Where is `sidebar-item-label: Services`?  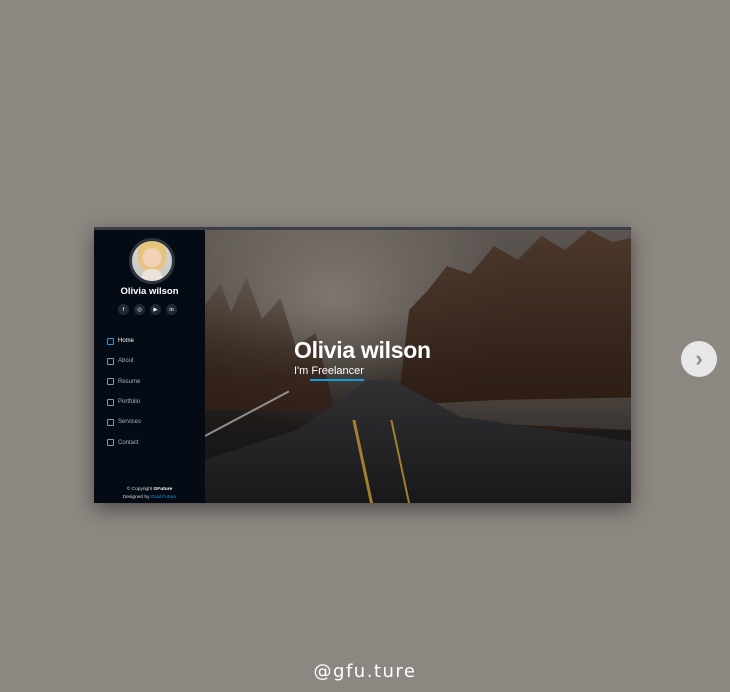
sidebar-item-label: Services is located at coordinates (130, 422).